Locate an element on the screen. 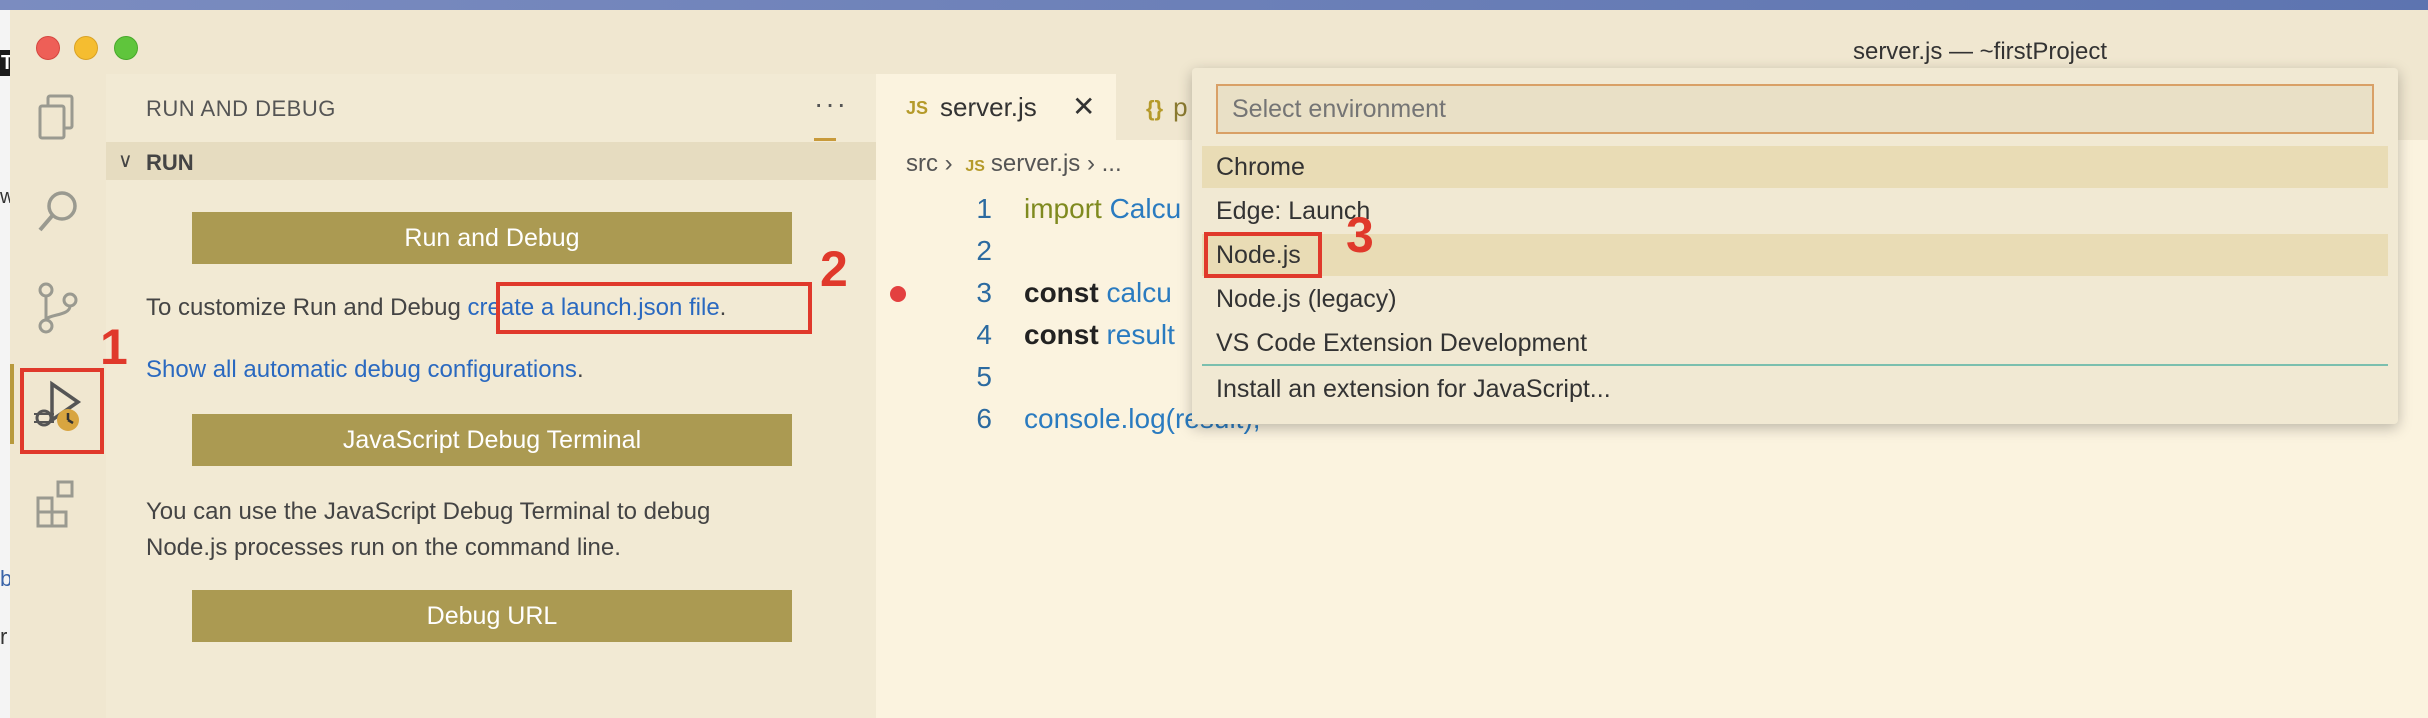  environment-option: Chrome is located at coordinates (1795, 167).